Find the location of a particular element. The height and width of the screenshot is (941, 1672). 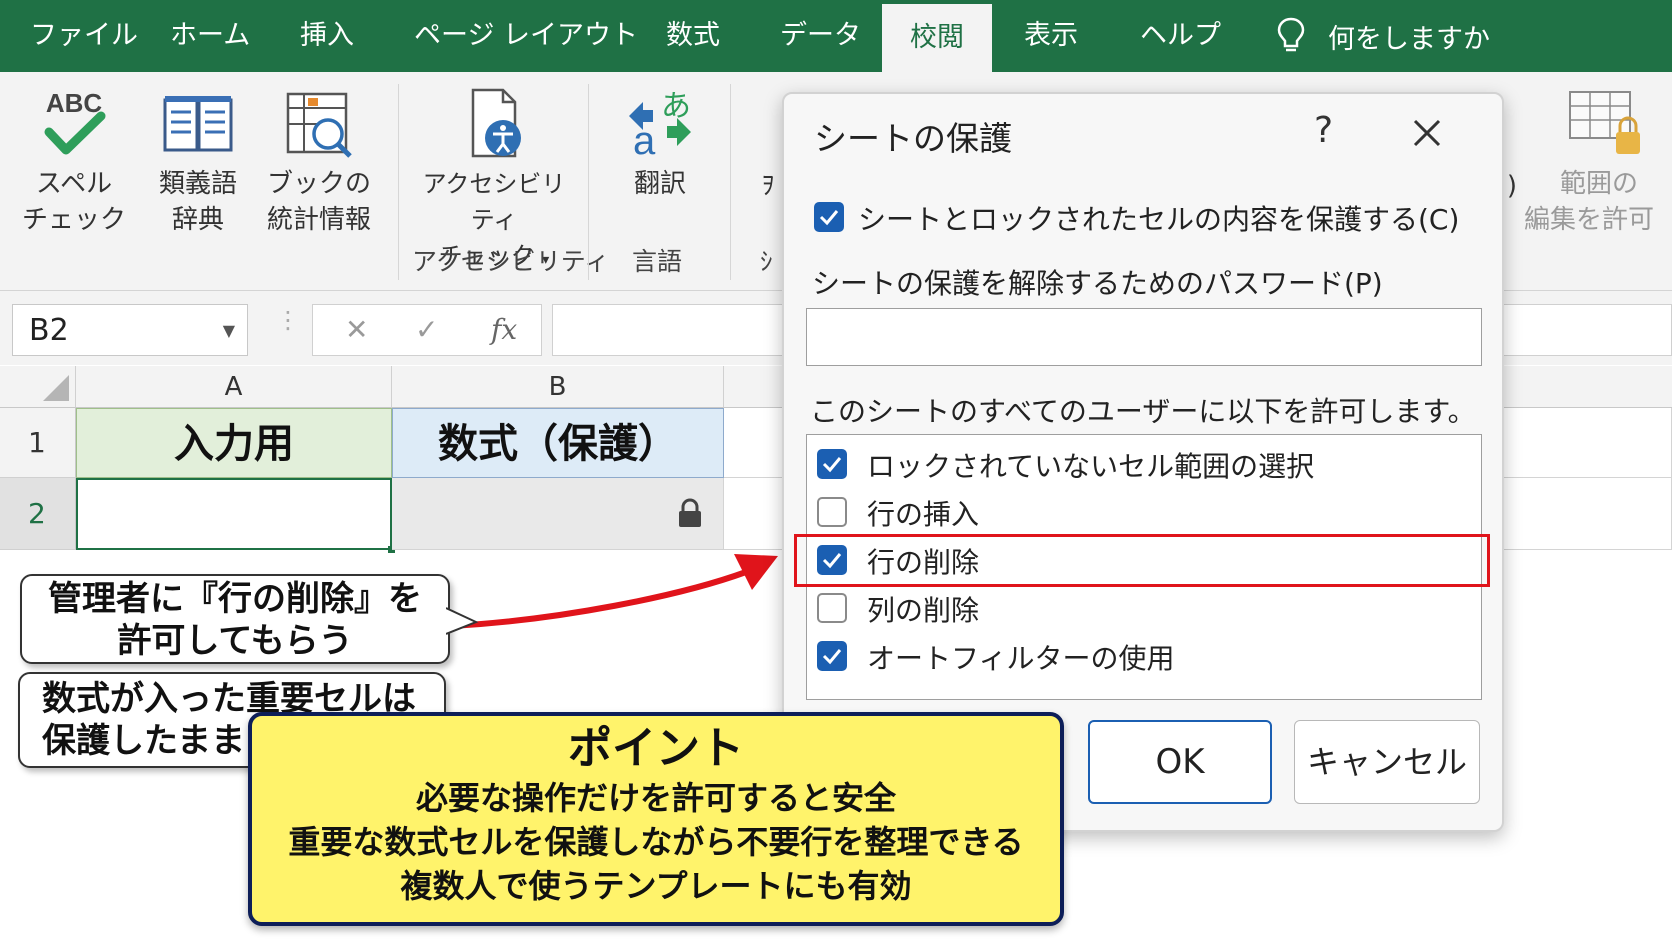

statistics-label-2: 統計情報 is located at coordinates (318, 220).